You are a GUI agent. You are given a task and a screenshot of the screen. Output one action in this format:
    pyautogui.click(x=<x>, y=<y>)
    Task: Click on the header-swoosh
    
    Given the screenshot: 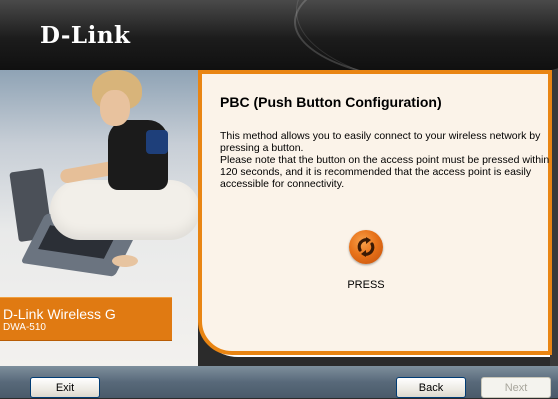 What is the action you would take?
    pyautogui.click(x=427, y=35)
    